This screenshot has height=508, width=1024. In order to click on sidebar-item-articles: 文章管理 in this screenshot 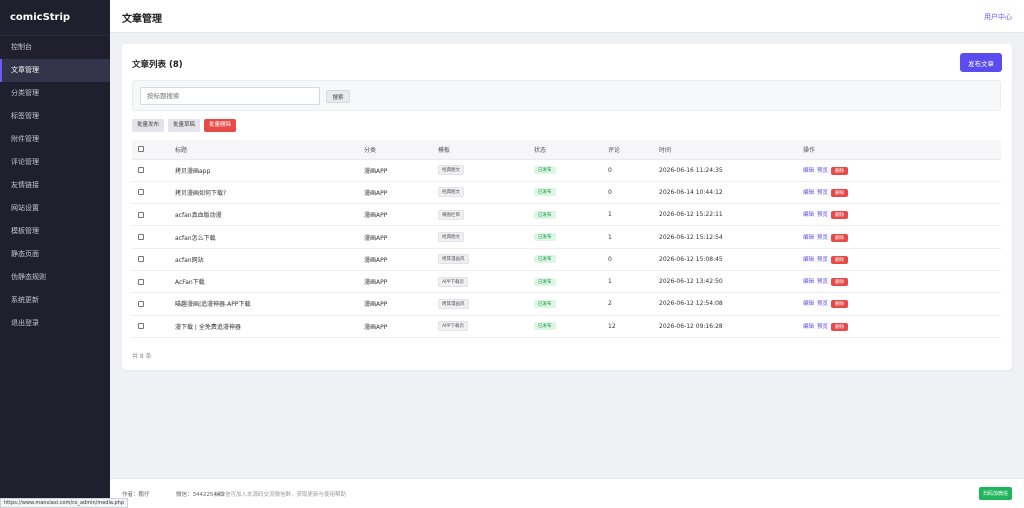, I will do `click(55, 70)`.